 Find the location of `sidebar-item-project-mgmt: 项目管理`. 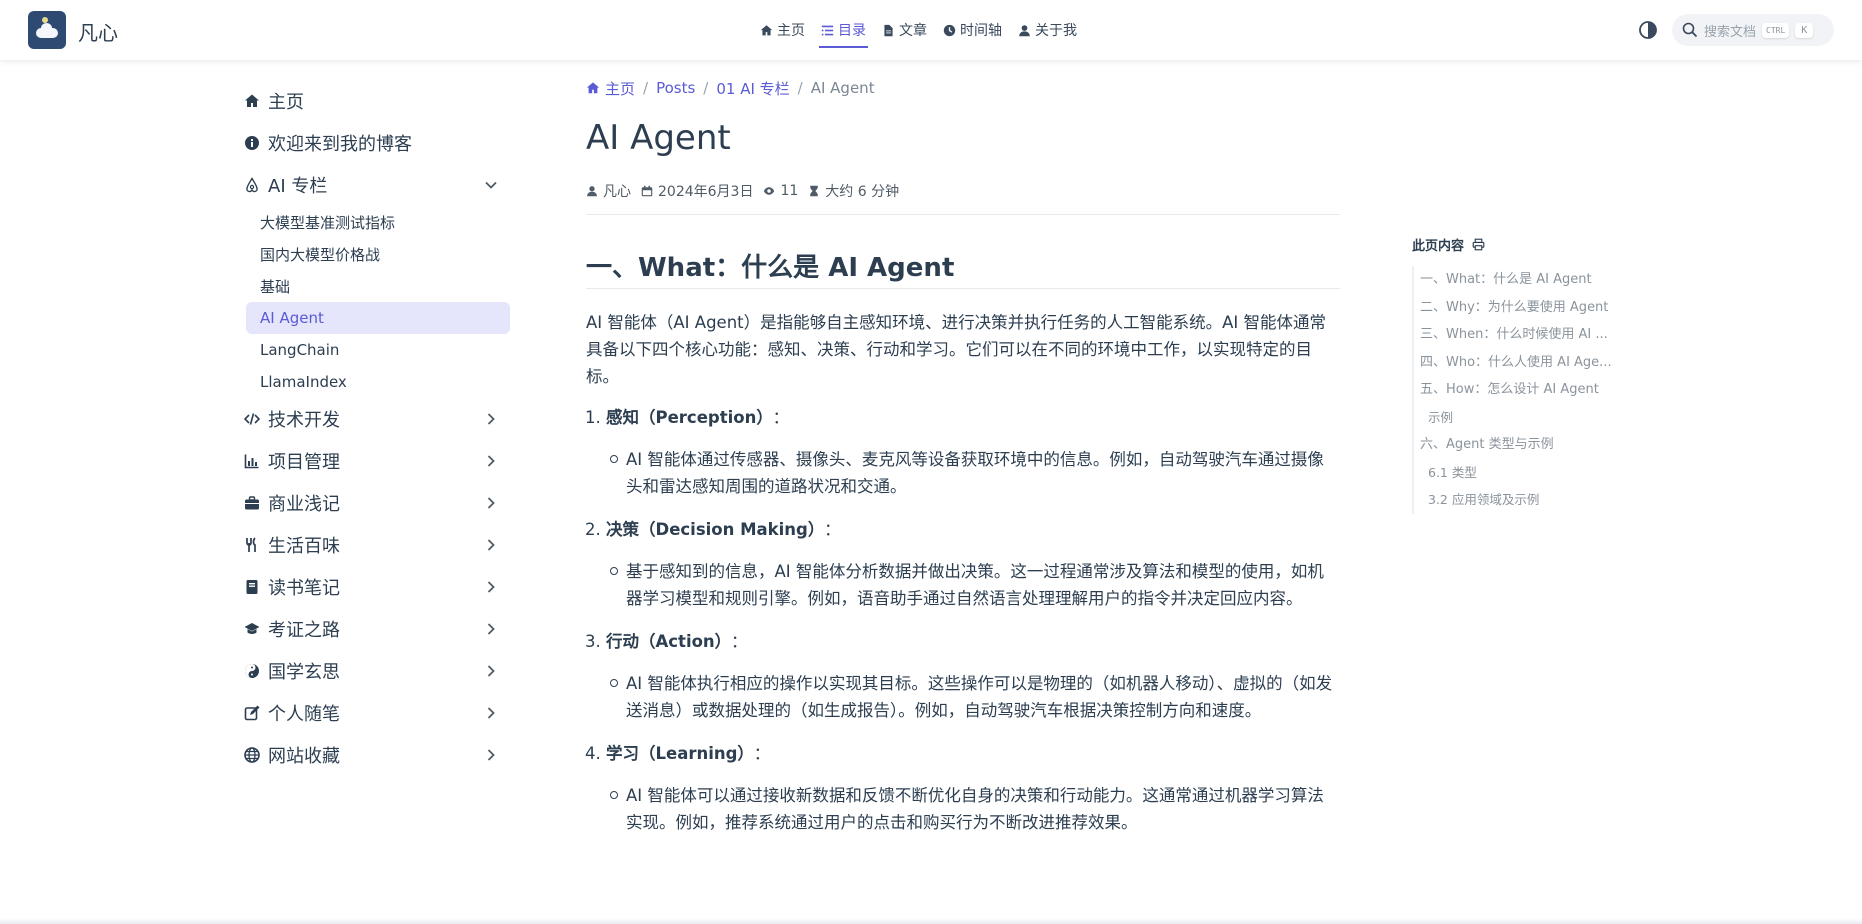

sidebar-item-project-mgmt: 项目管理 is located at coordinates (375, 461).